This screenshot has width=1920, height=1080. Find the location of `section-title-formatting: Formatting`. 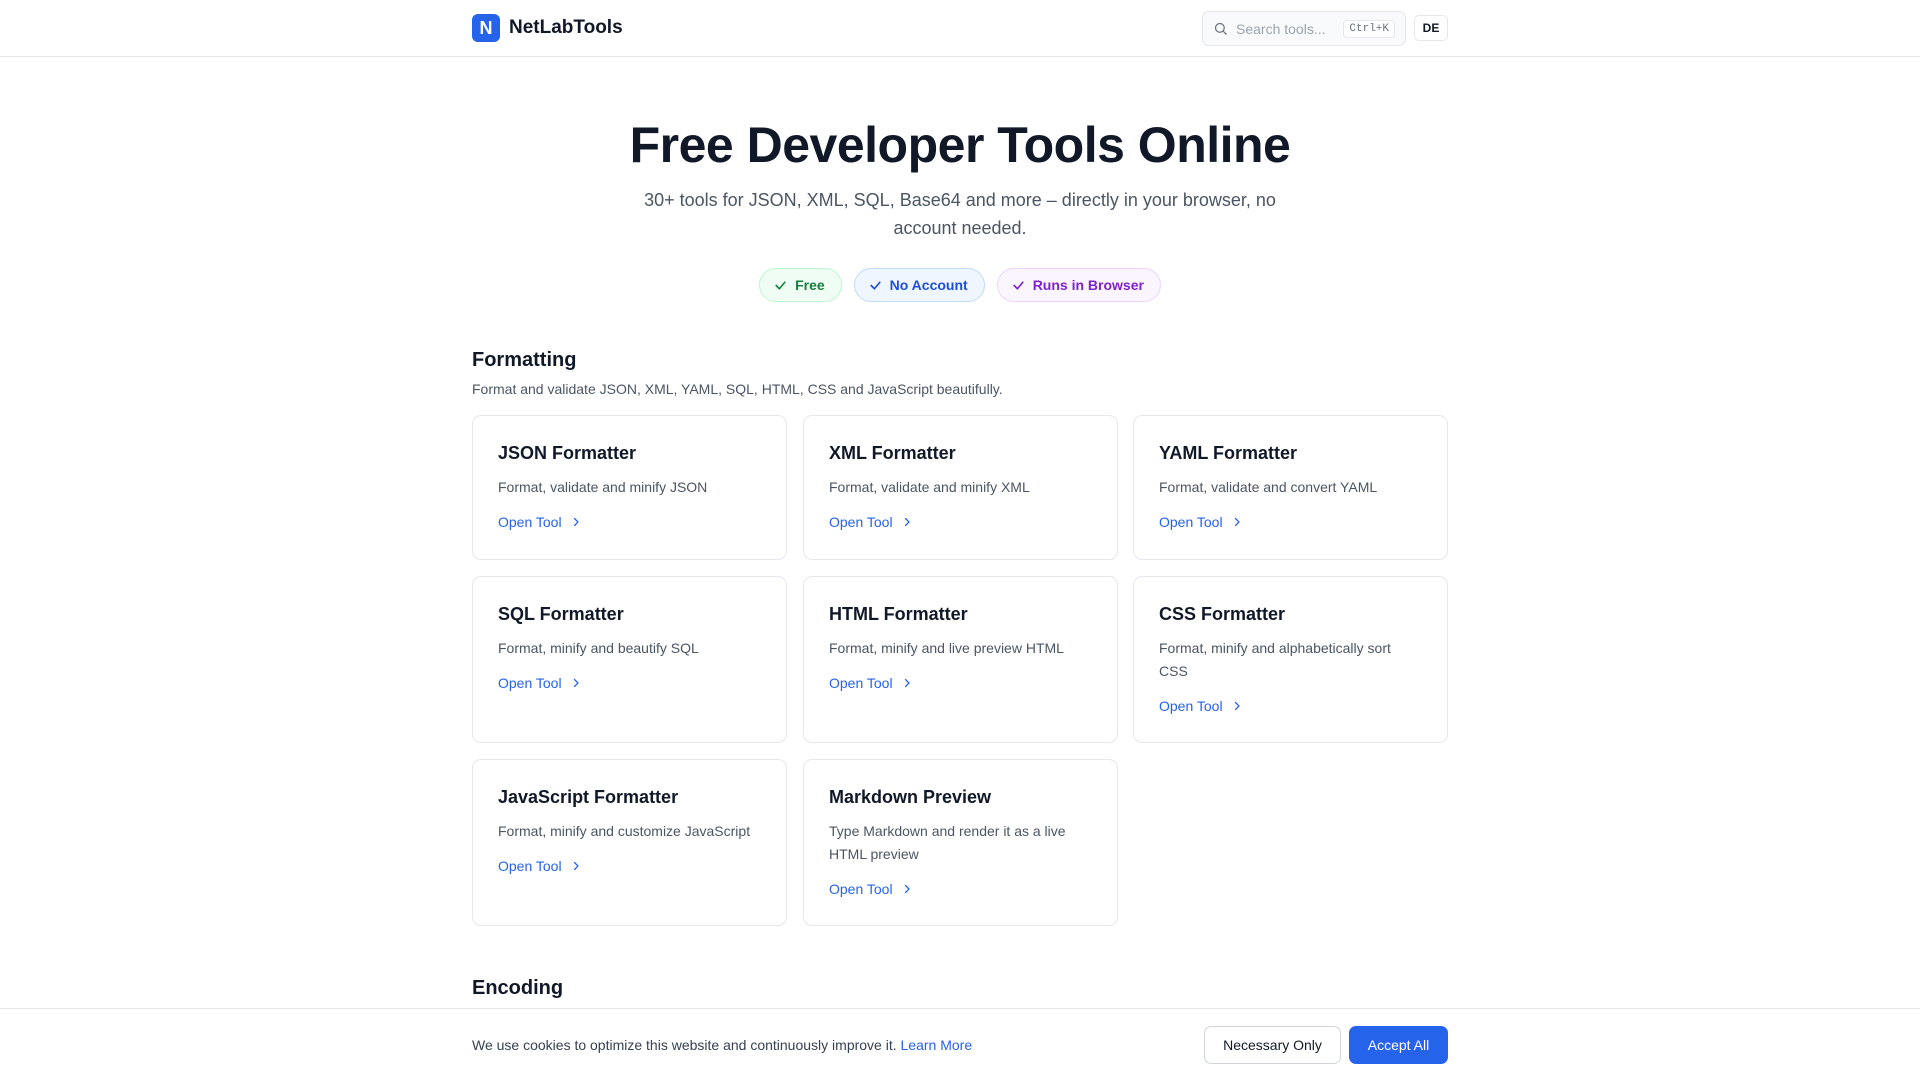

section-title-formatting: Formatting is located at coordinates (524, 360).